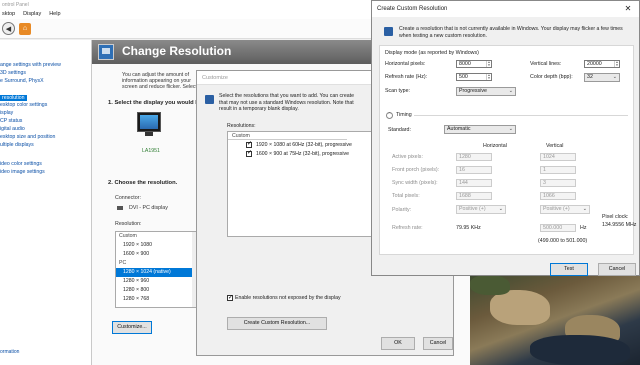 This screenshot has height=365, width=640. I want to click on monitor-label: LA1951, so click(151, 151).